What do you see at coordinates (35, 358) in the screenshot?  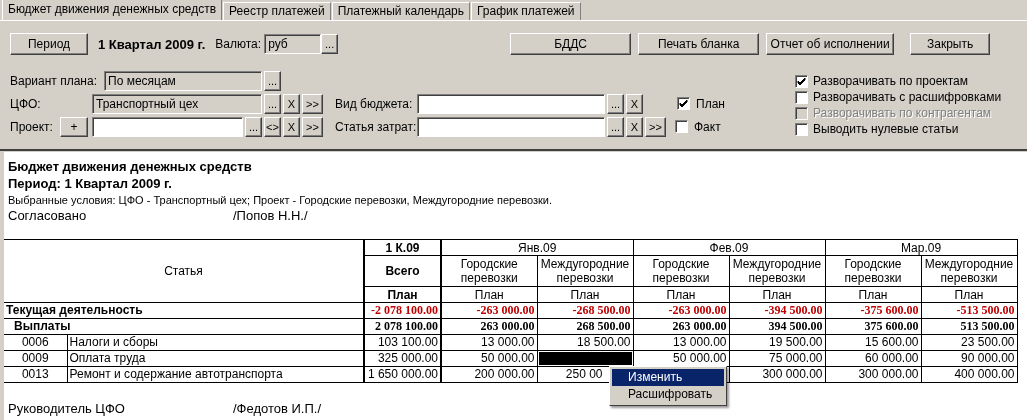 I see `item-code: 0009` at bounding box center [35, 358].